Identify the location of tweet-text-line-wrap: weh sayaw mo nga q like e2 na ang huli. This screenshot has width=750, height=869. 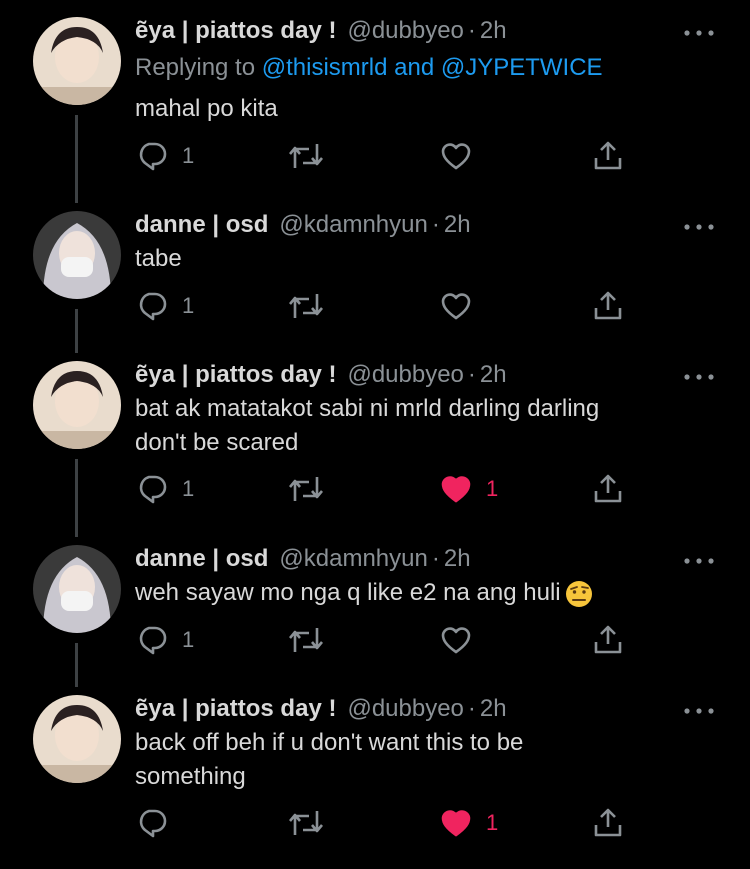
(415, 593).